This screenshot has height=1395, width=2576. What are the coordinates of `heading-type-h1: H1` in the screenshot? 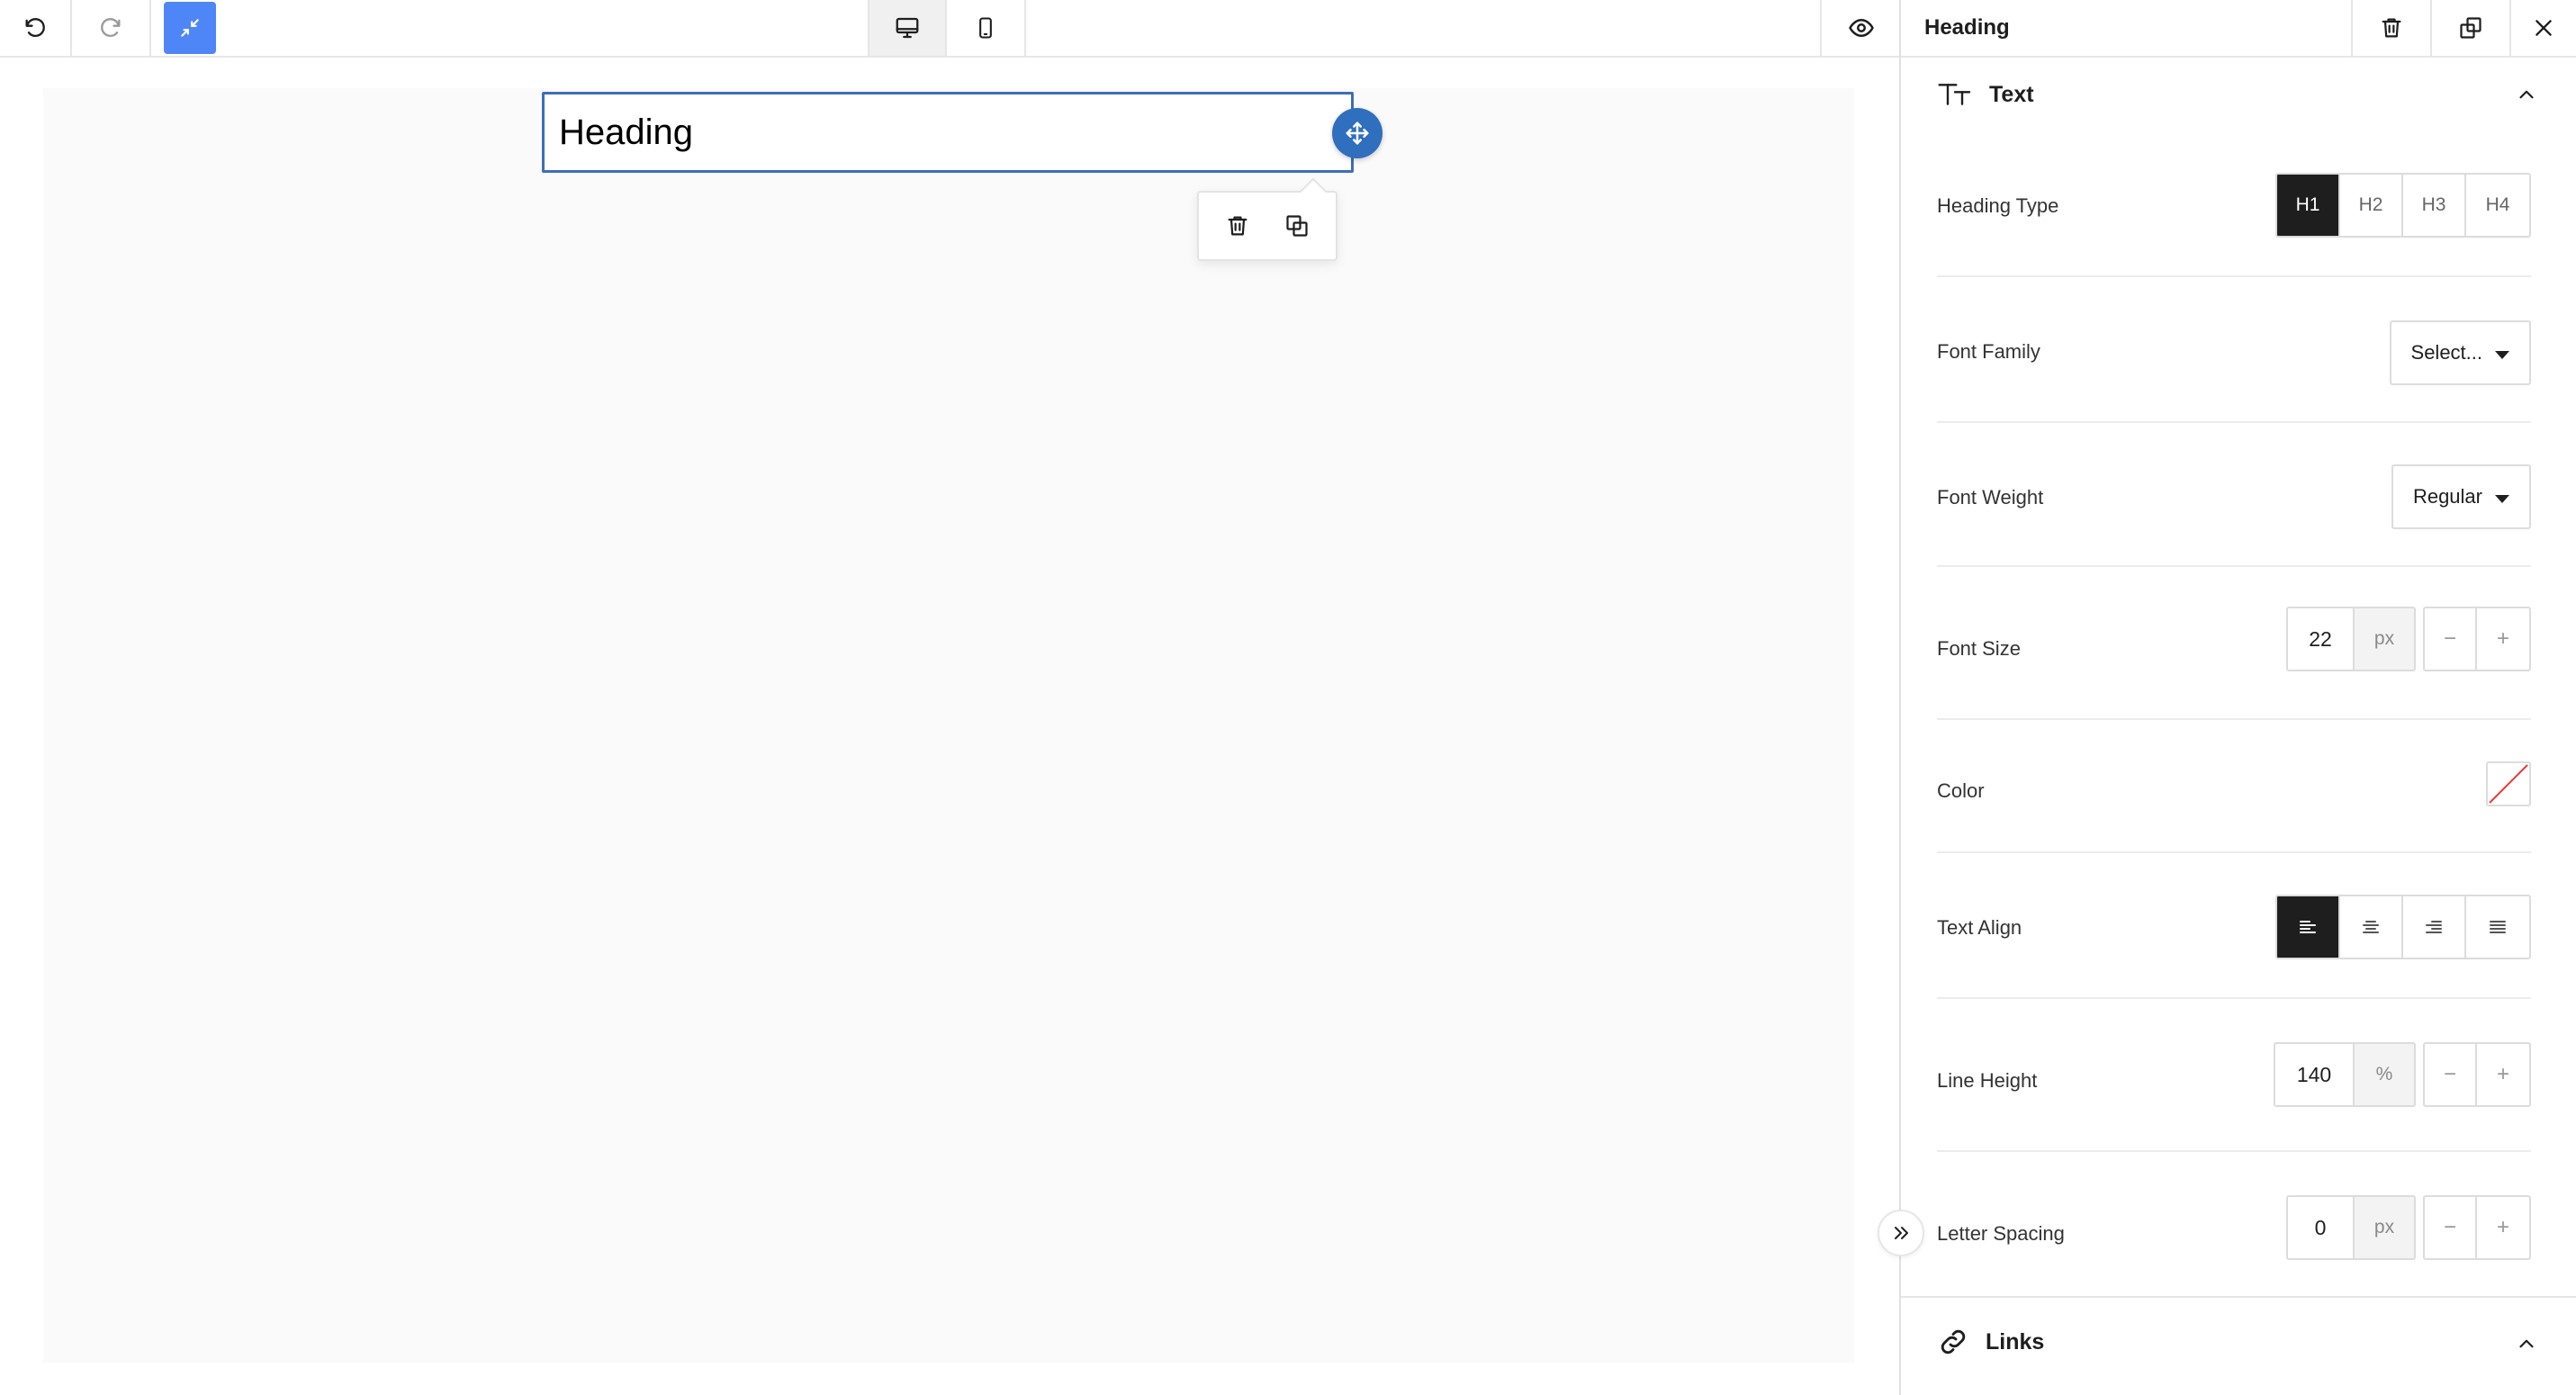 It's located at (2308, 205).